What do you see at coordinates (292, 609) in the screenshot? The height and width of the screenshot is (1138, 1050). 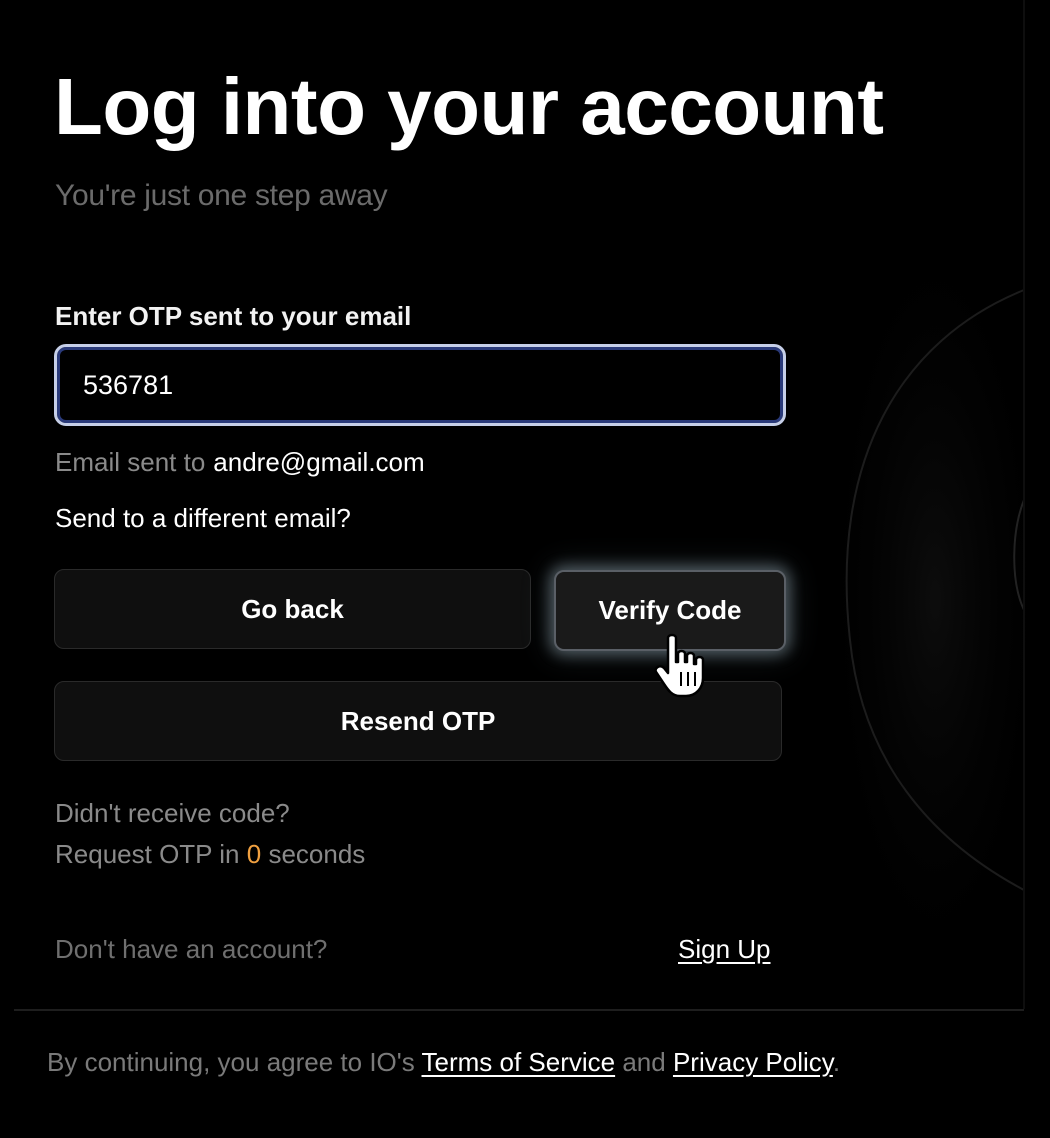 I see `go-back-button: Go back` at bounding box center [292, 609].